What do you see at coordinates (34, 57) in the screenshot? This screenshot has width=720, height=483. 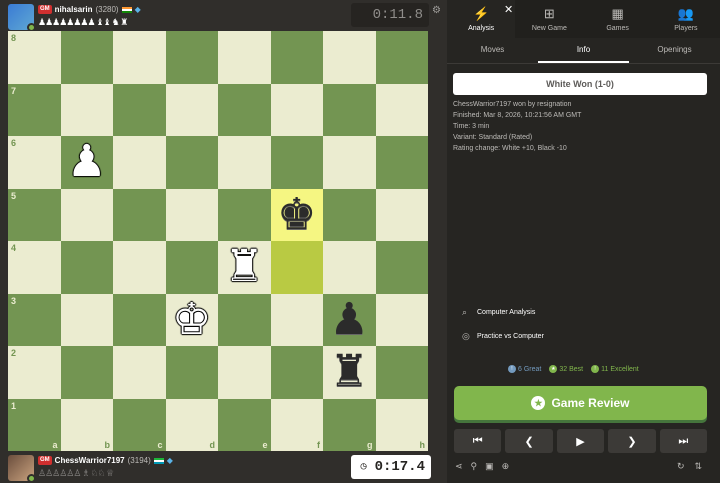 I see `square-a8: 8` at bounding box center [34, 57].